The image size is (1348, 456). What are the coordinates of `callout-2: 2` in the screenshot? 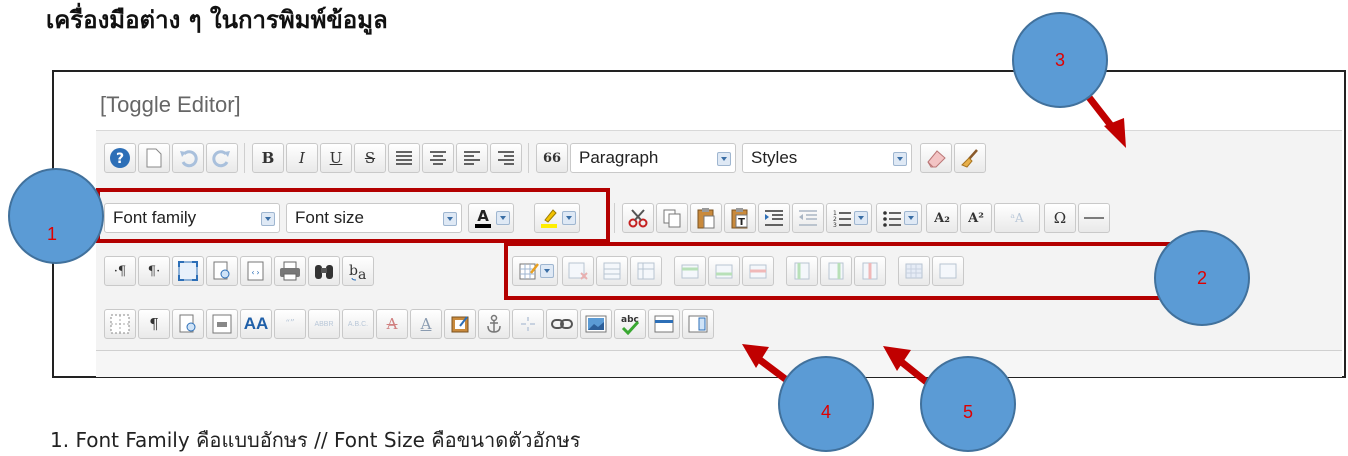 It's located at (1202, 278).